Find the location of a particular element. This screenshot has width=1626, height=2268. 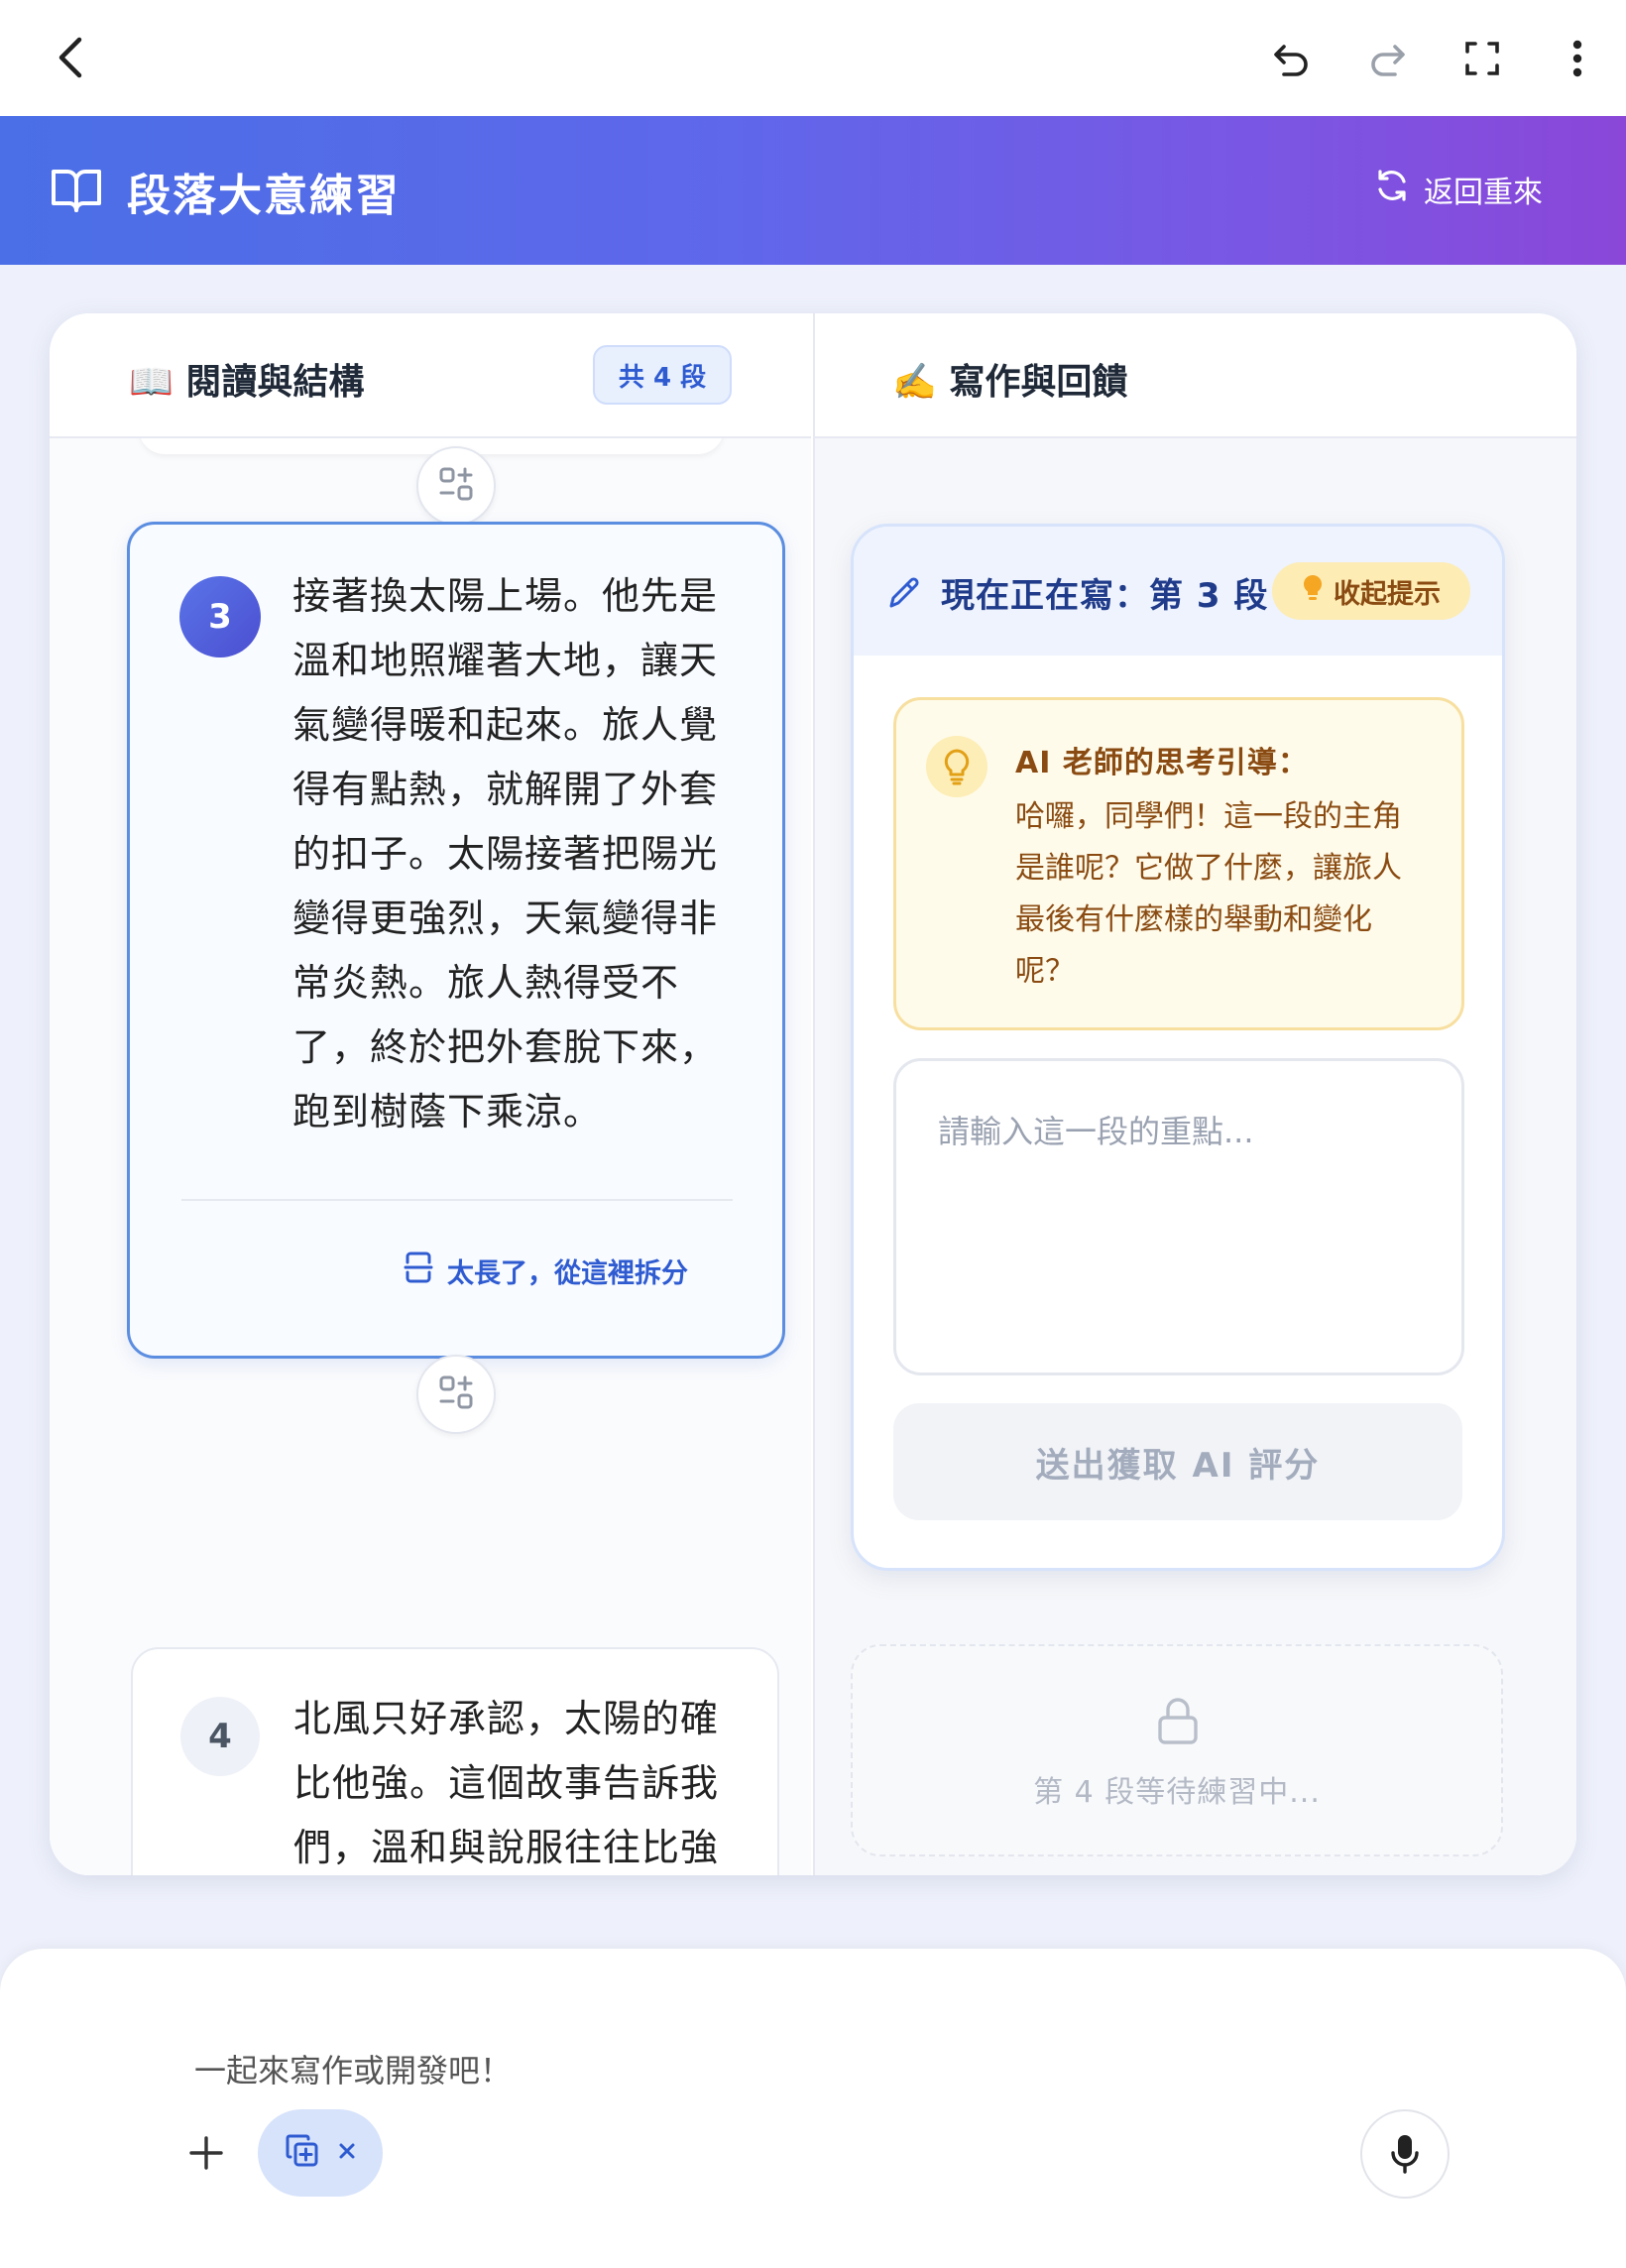

submit-button: 送出獲取 AI 評分 is located at coordinates (1177, 1461).